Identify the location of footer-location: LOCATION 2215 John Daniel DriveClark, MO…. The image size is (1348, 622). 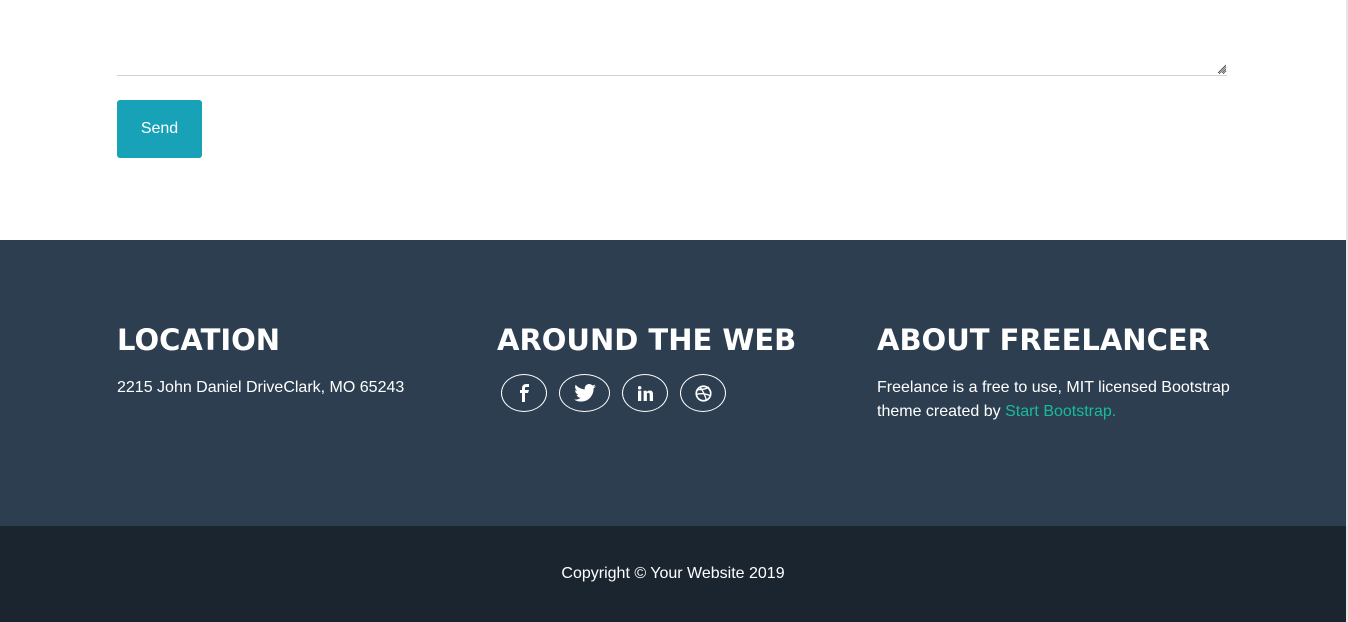
(297, 360).